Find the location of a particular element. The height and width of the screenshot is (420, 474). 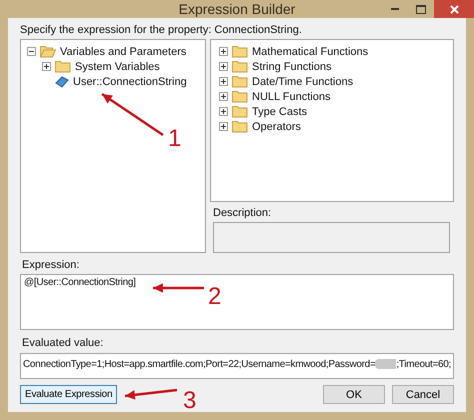

tree-item: NULL Functions is located at coordinates (291, 96).